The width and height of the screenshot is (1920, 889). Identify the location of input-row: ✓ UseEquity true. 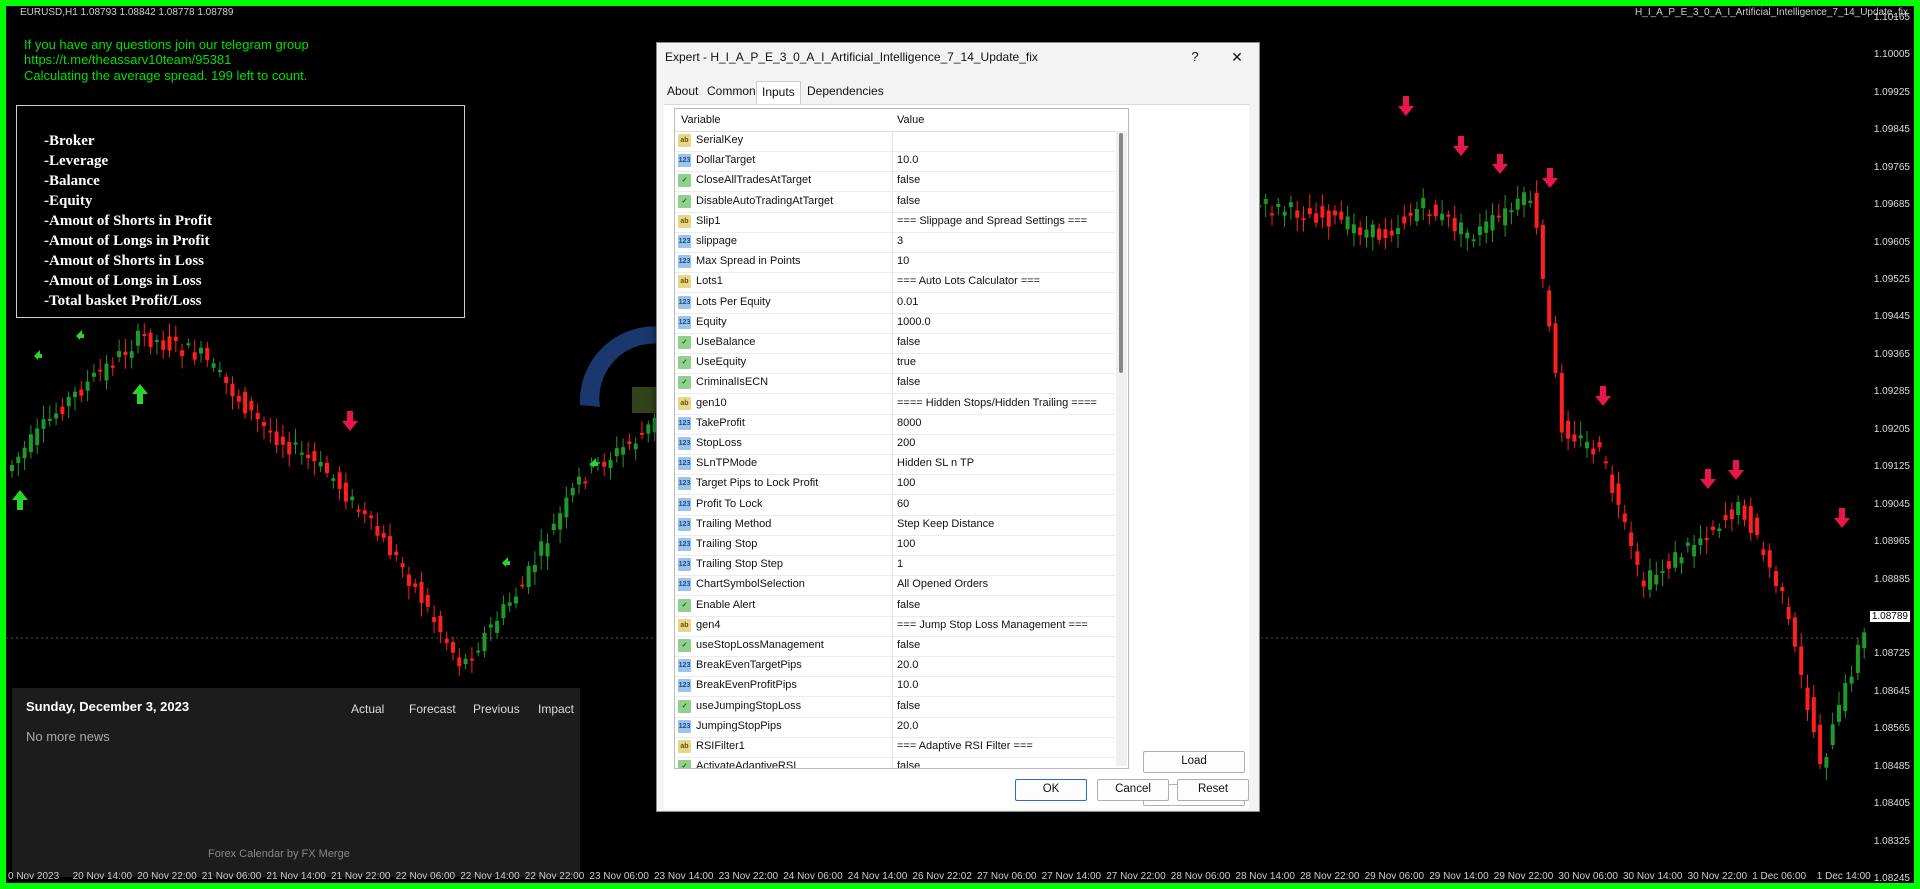
(895, 364).